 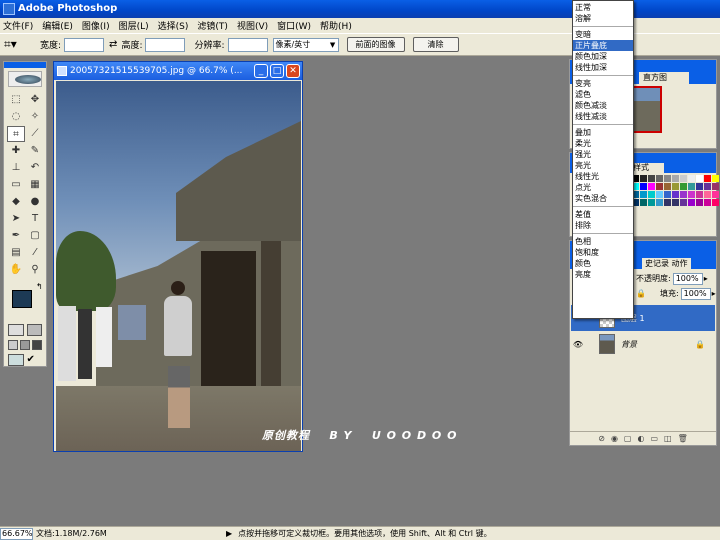 What do you see at coordinates (603, 116) in the screenshot?
I see `blend-mode-item: 线性减淡` at bounding box center [603, 116].